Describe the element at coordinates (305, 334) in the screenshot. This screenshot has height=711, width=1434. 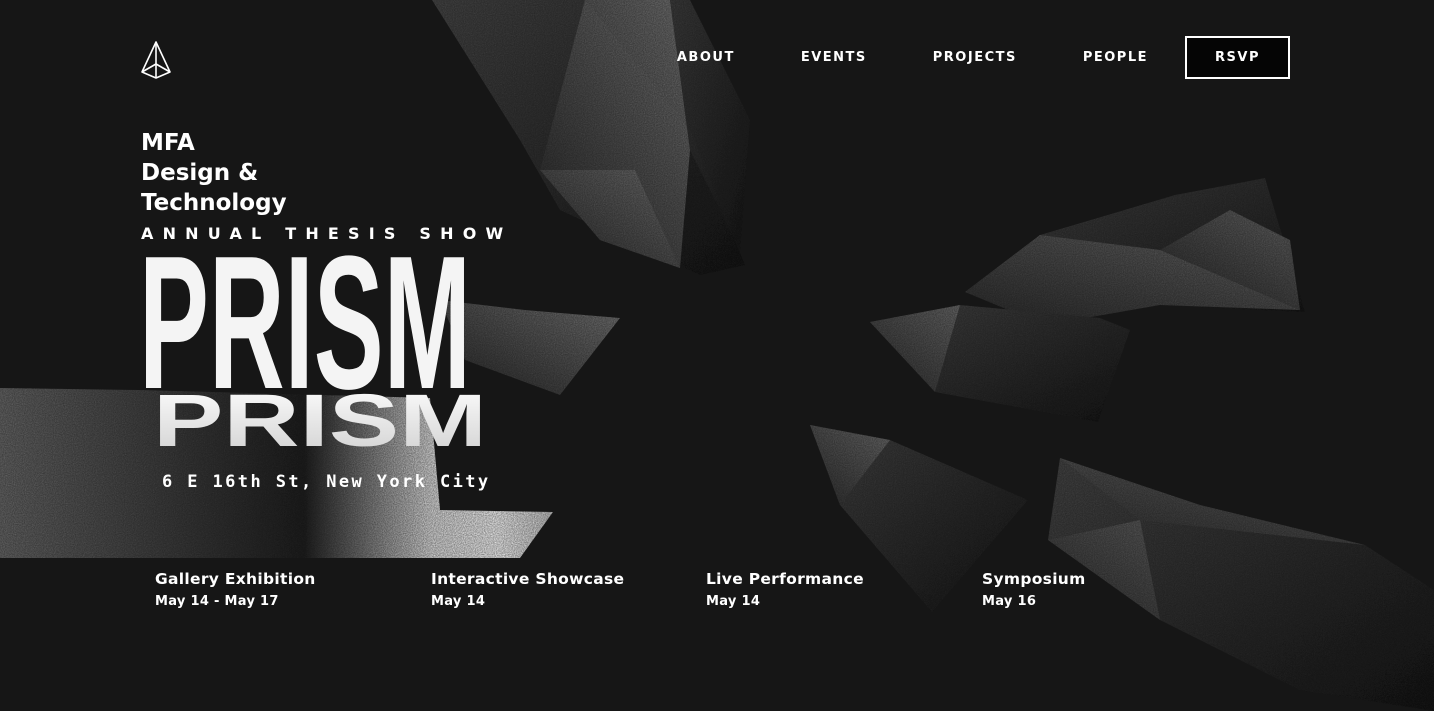
I see `prism-title-text: PRISM` at that location.